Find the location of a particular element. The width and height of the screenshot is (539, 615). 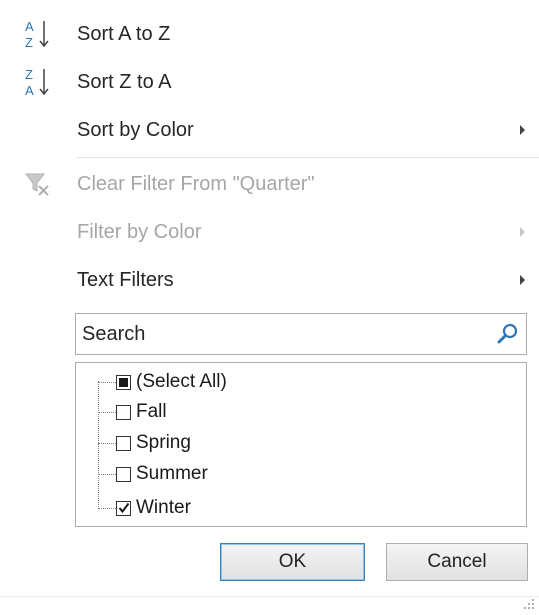

list-item-summer: Summer is located at coordinates (153, 474).